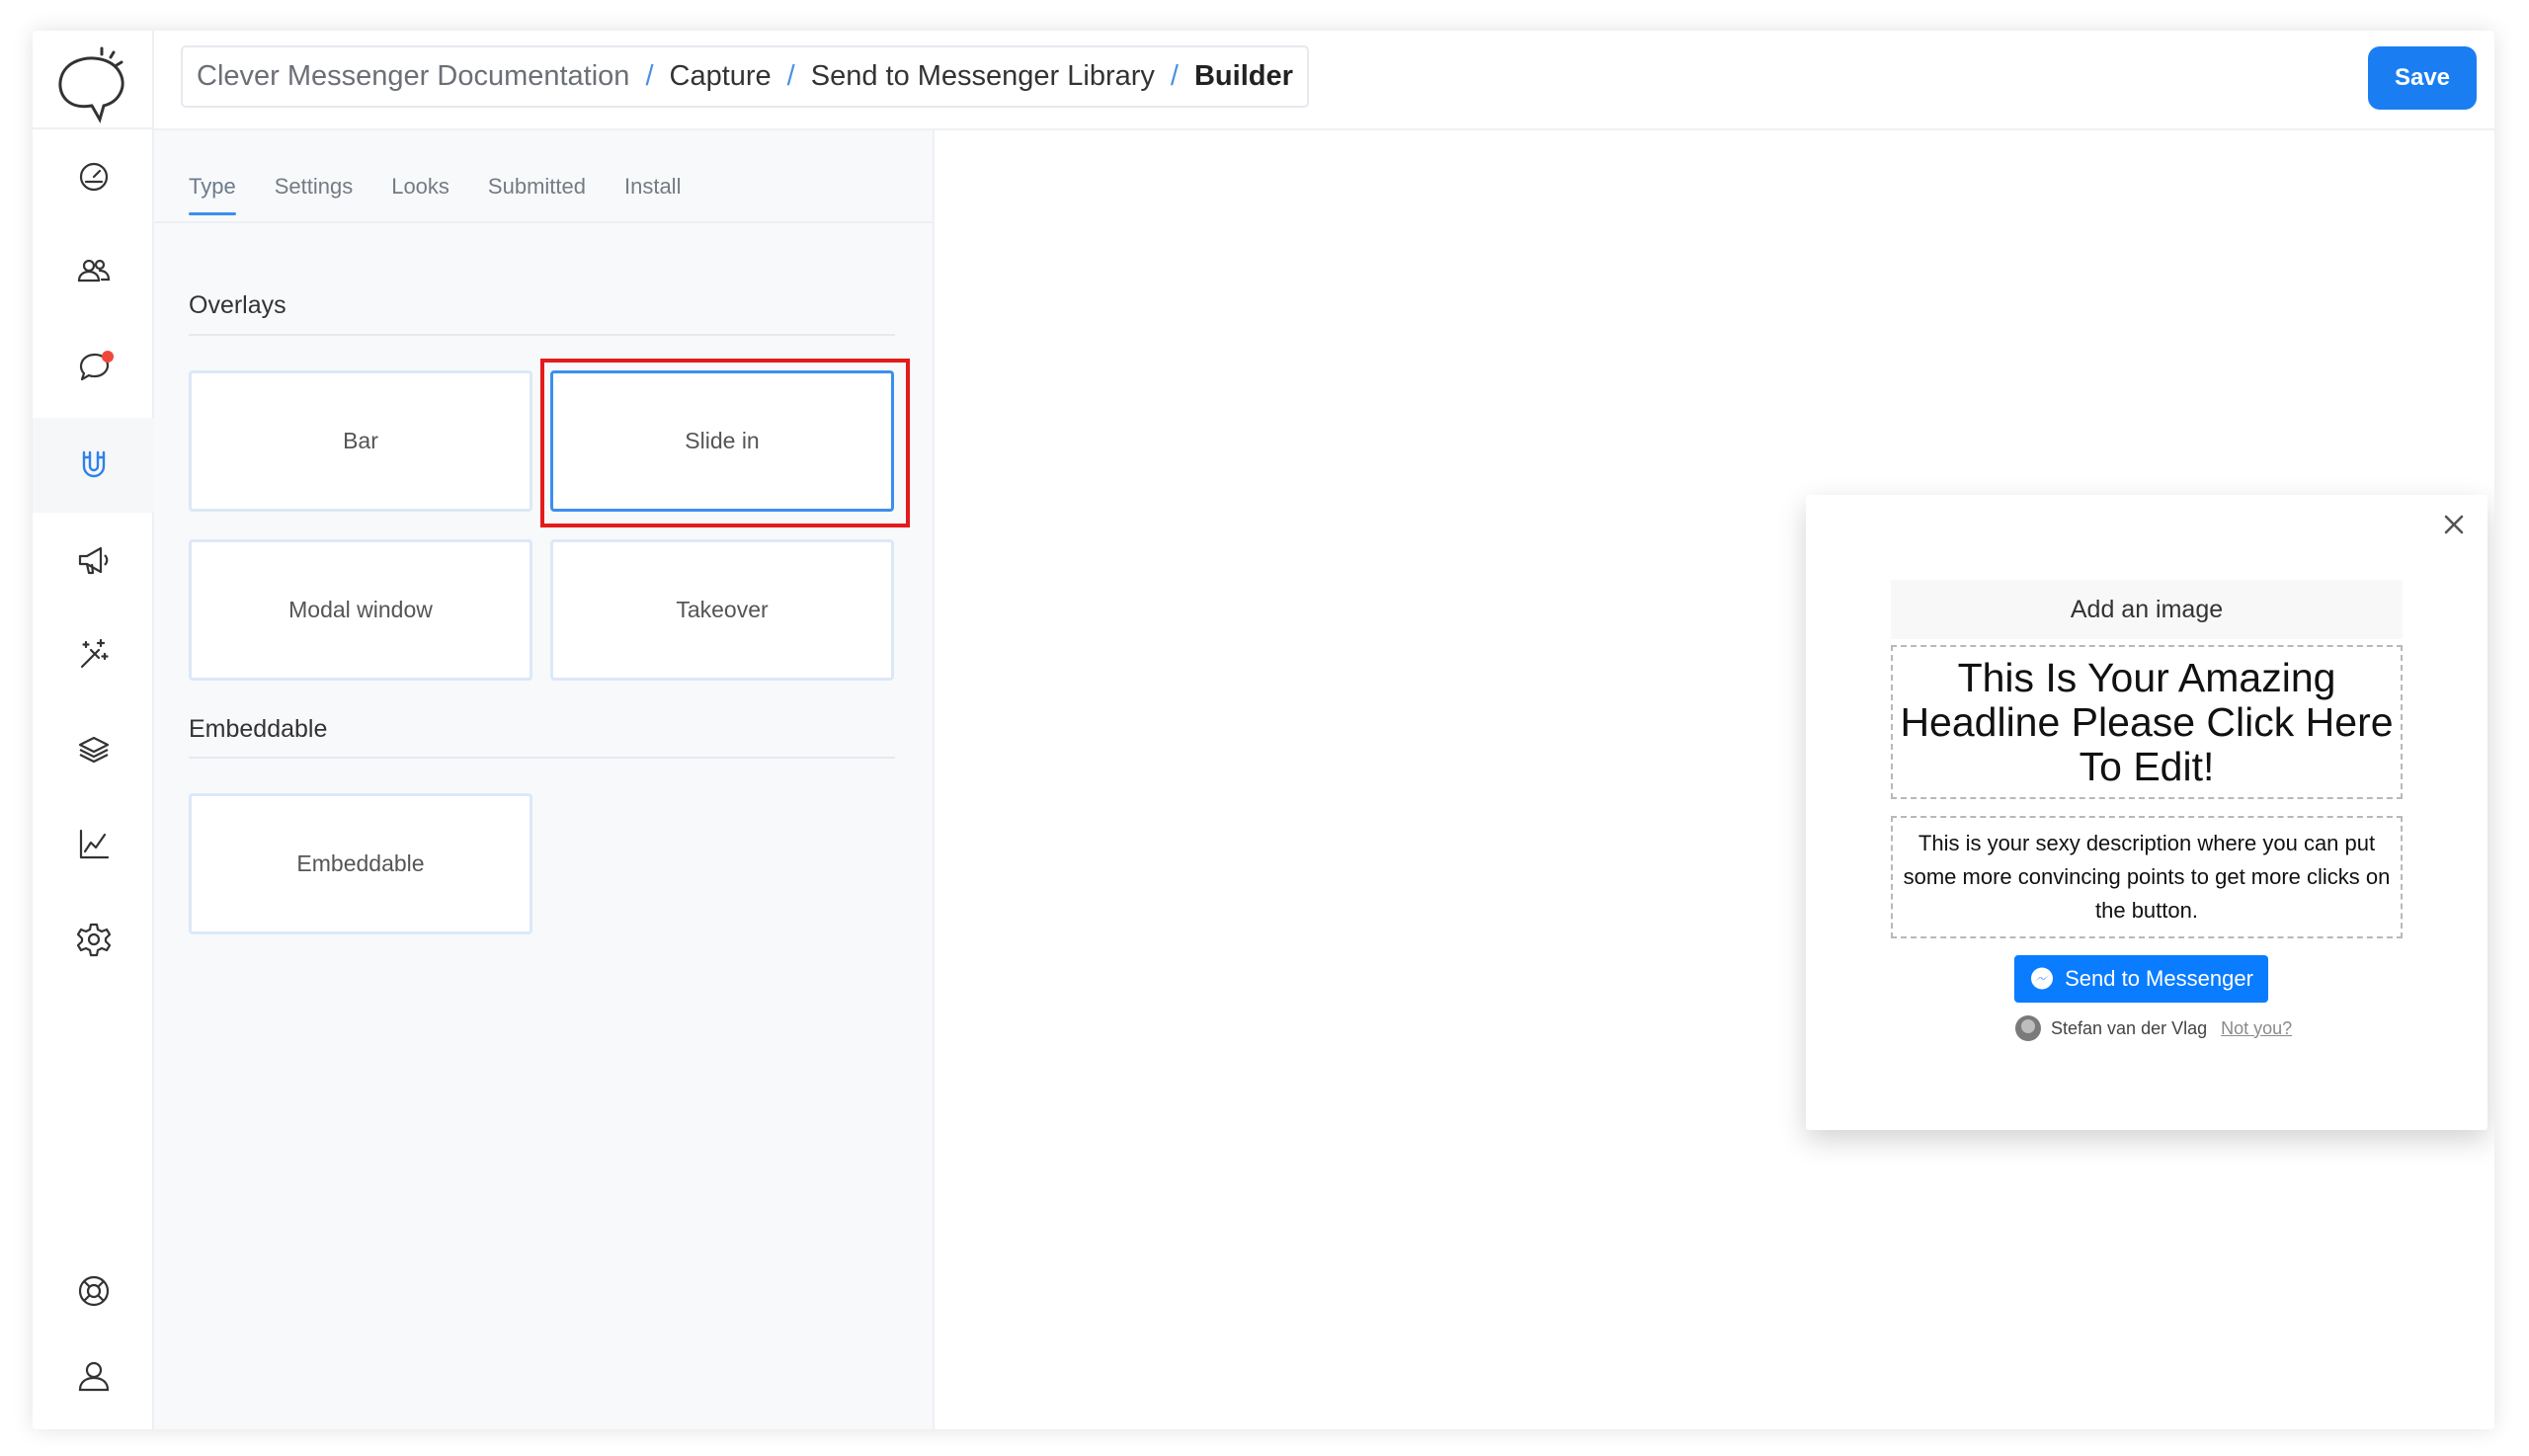  I want to click on add-image-placeholder: Add an image, so click(2147, 609).